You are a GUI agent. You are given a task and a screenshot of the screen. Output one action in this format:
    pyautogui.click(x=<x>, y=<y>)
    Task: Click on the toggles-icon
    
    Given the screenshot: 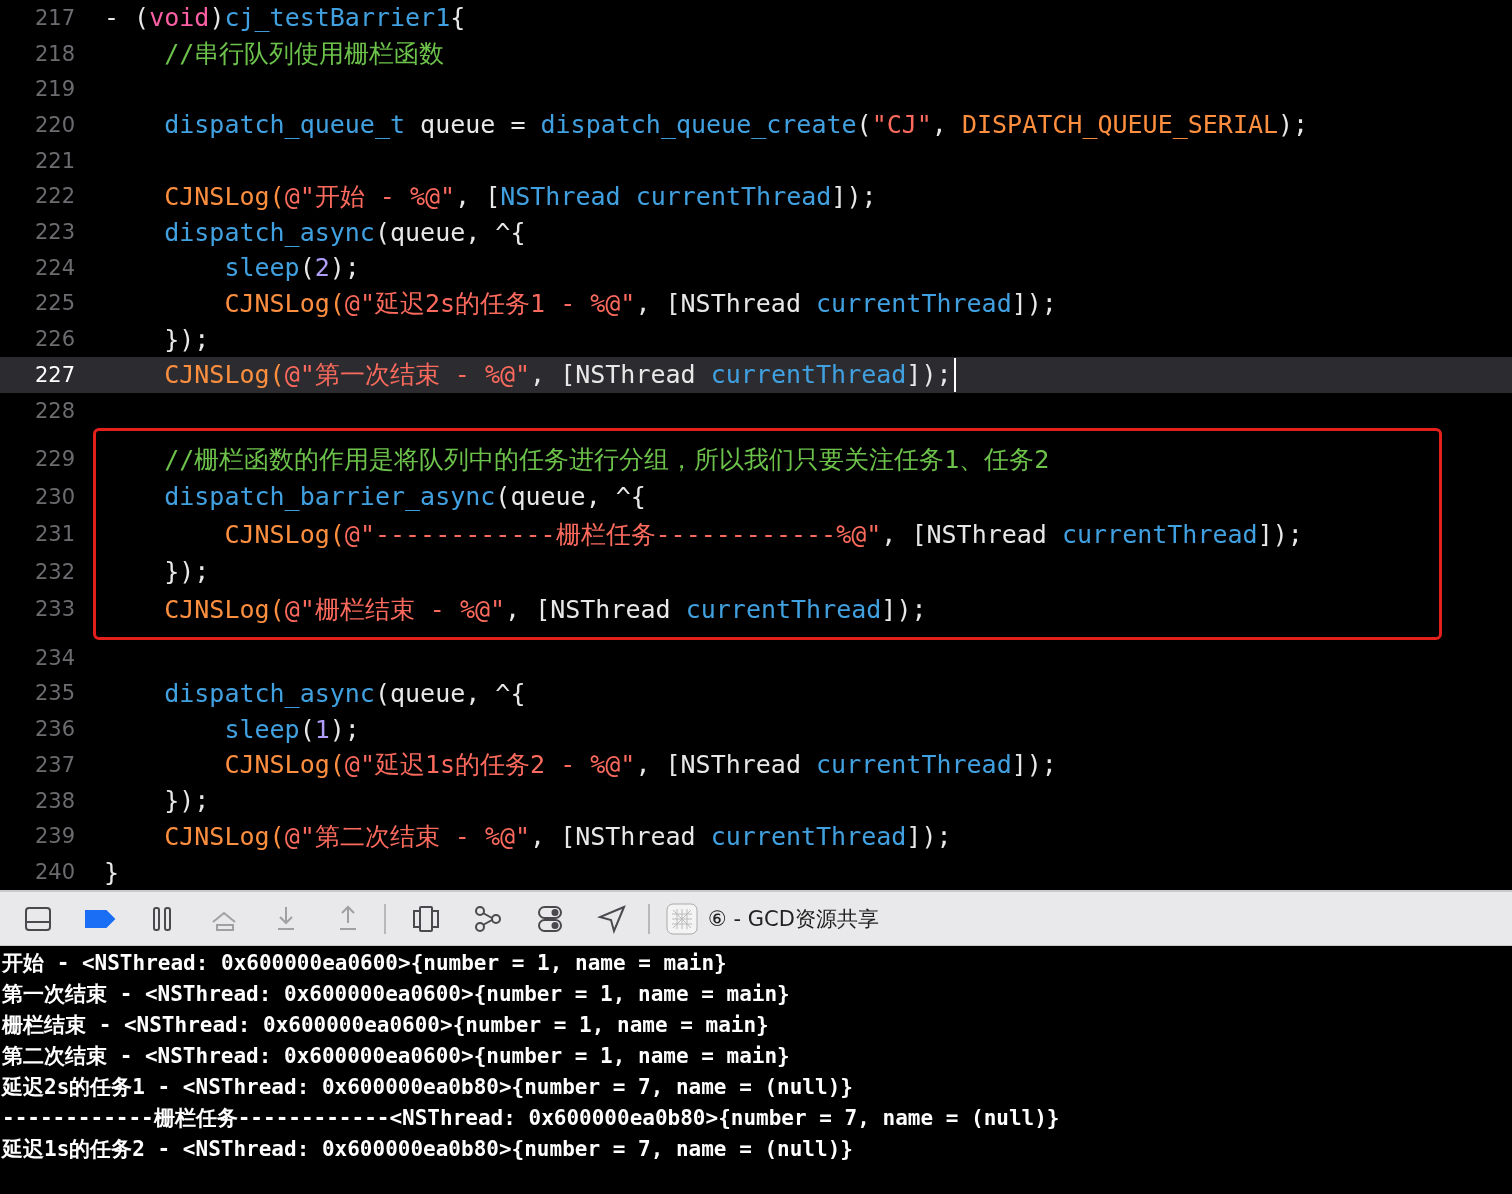 What is the action you would take?
    pyautogui.click(x=550, y=918)
    